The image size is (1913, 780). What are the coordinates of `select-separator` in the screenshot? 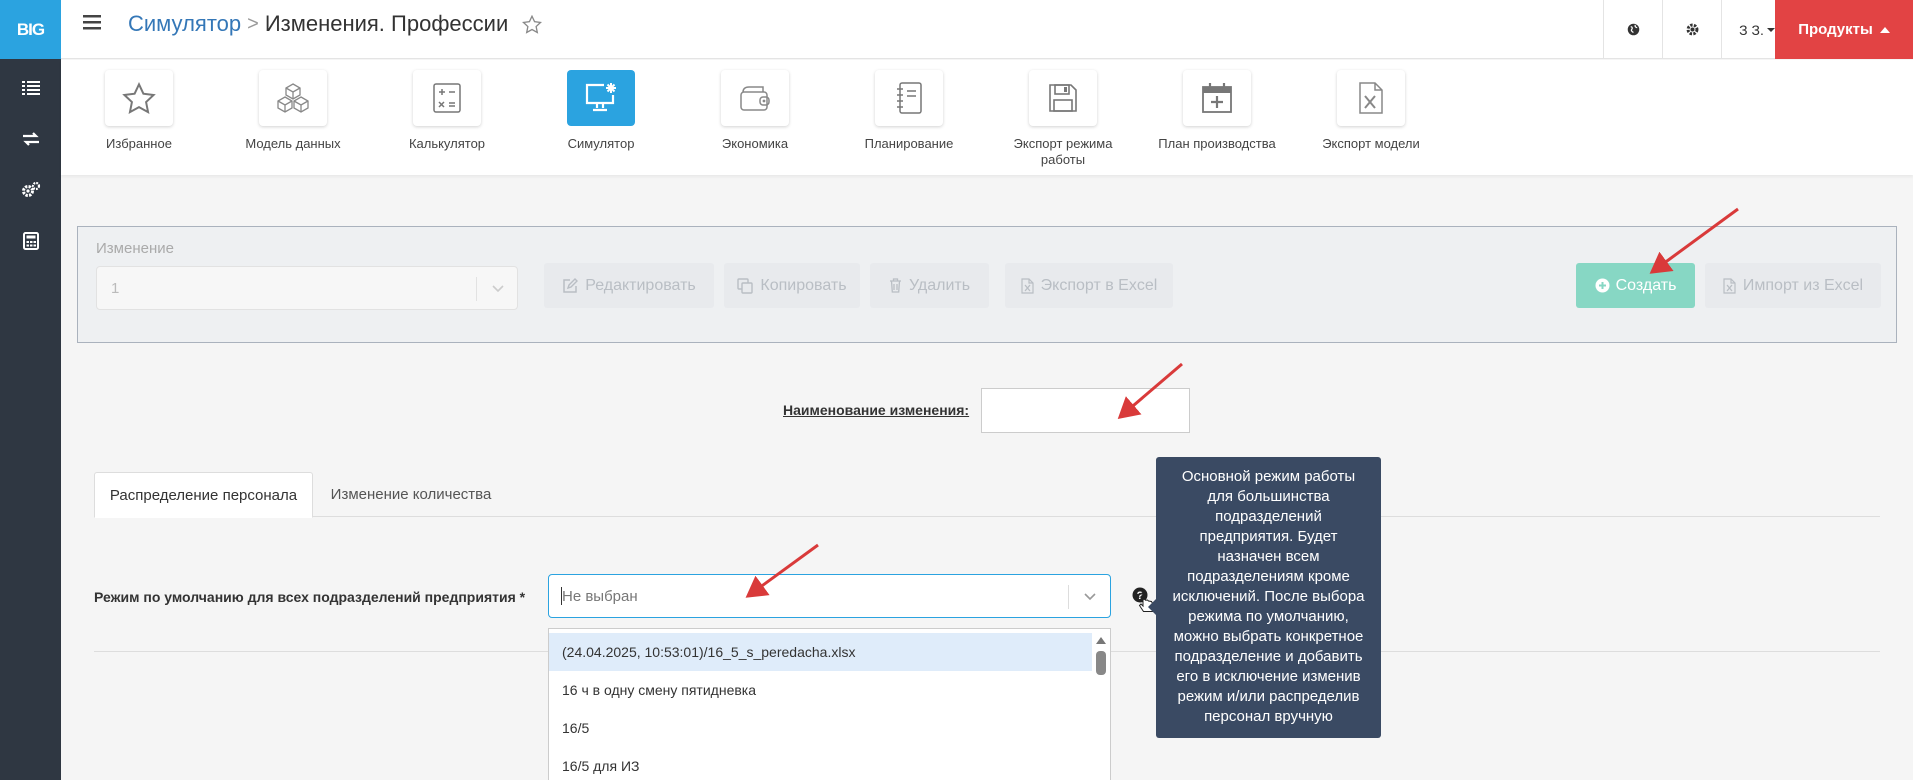 It's located at (476, 289).